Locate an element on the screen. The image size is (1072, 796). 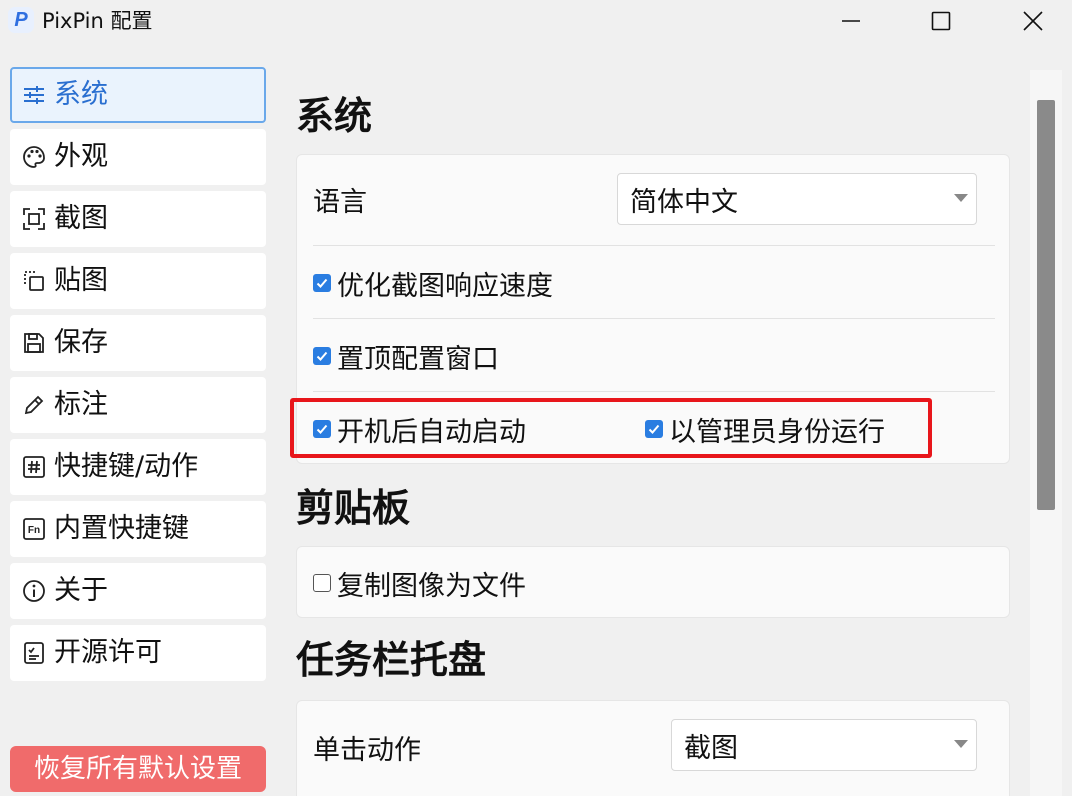
pencil-icon is located at coordinates (34, 405).